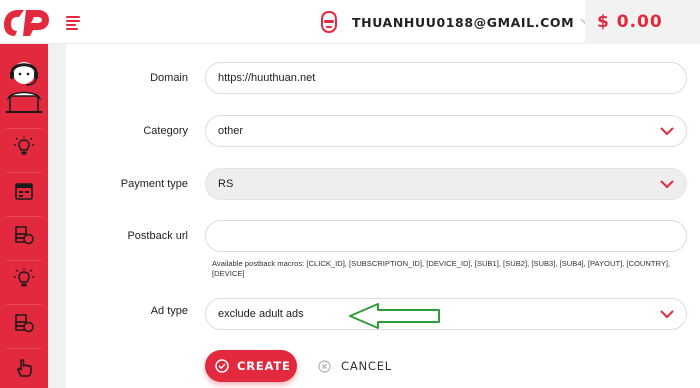  I want to click on domain-label: Domain, so click(169, 78).